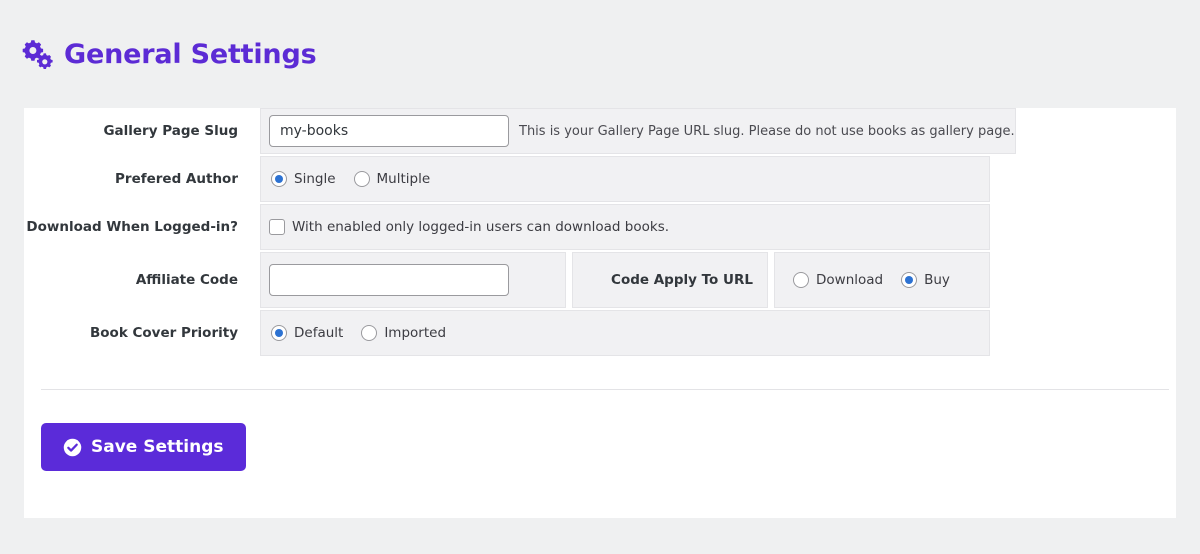  What do you see at coordinates (850, 280) in the screenshot?
I see `radio-label-download: Download` at bounding box center [850, 280].